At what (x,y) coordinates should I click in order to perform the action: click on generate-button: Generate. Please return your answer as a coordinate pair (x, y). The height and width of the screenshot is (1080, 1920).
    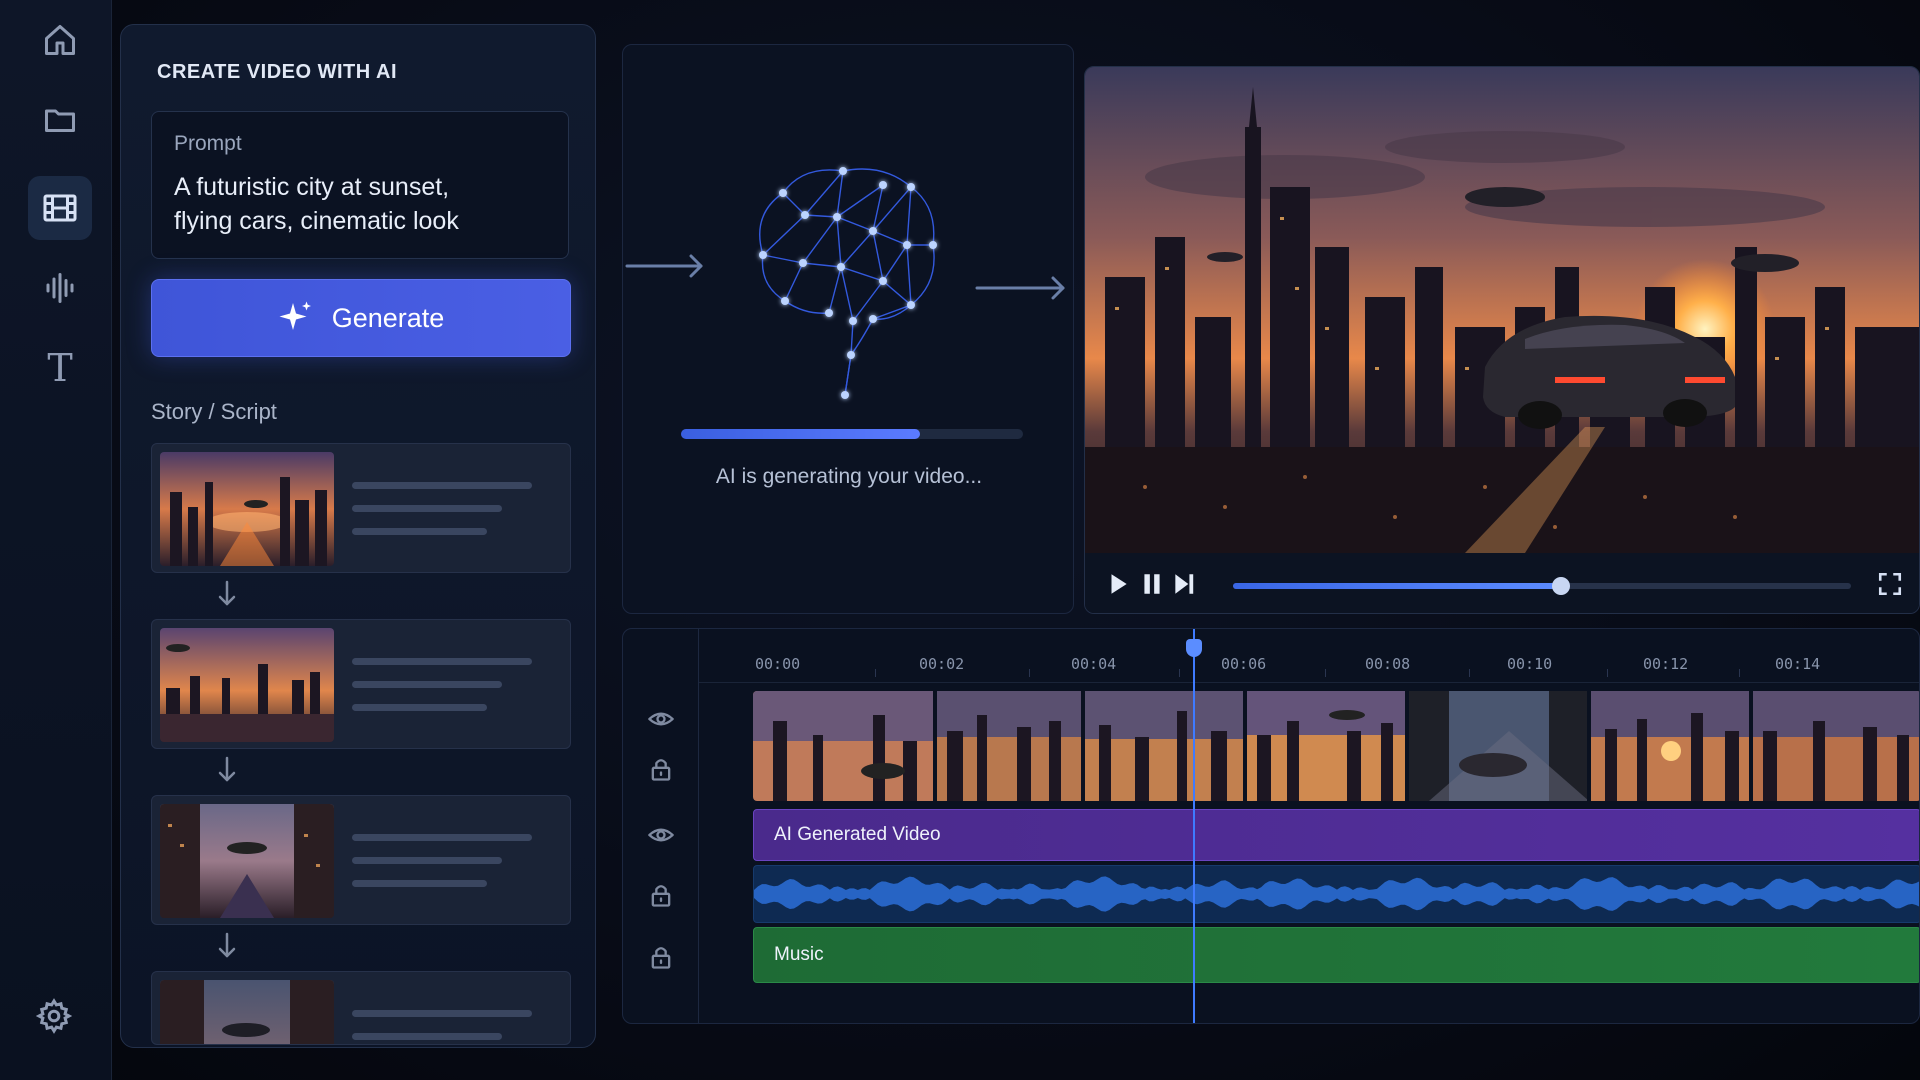
    Looking at the image, I should click on (361, 318).